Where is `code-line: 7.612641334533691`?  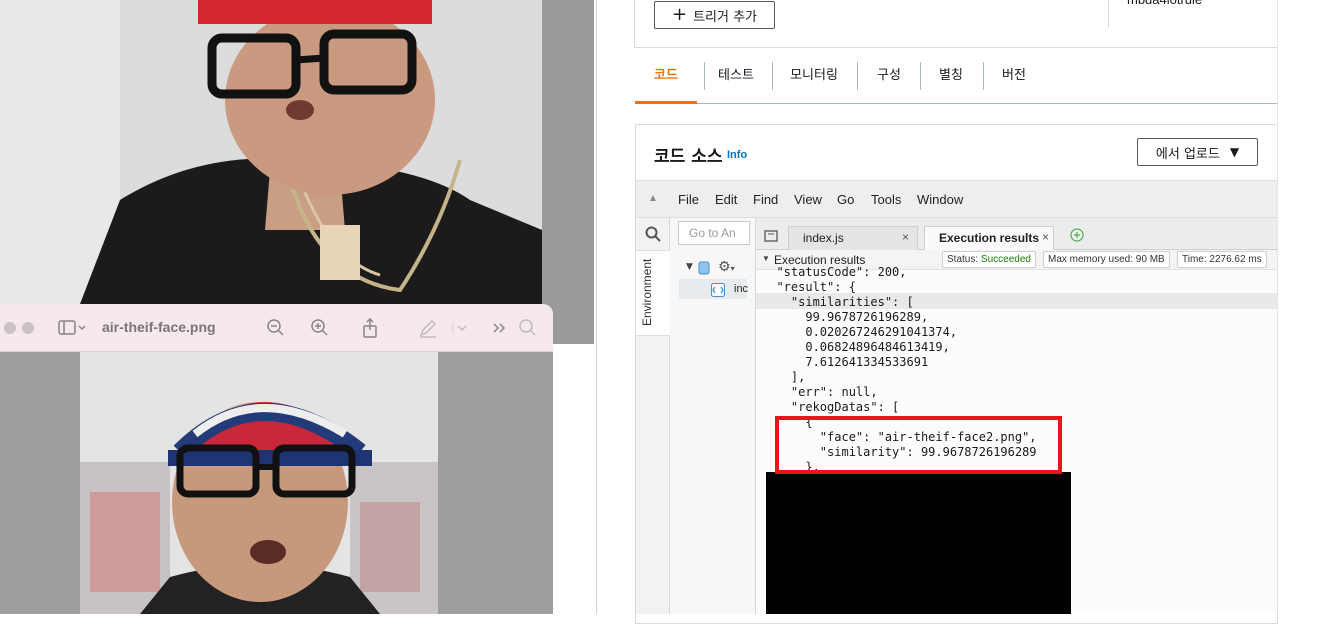 code-line: 7.612641334533691 is located at coordinates (845, 362).